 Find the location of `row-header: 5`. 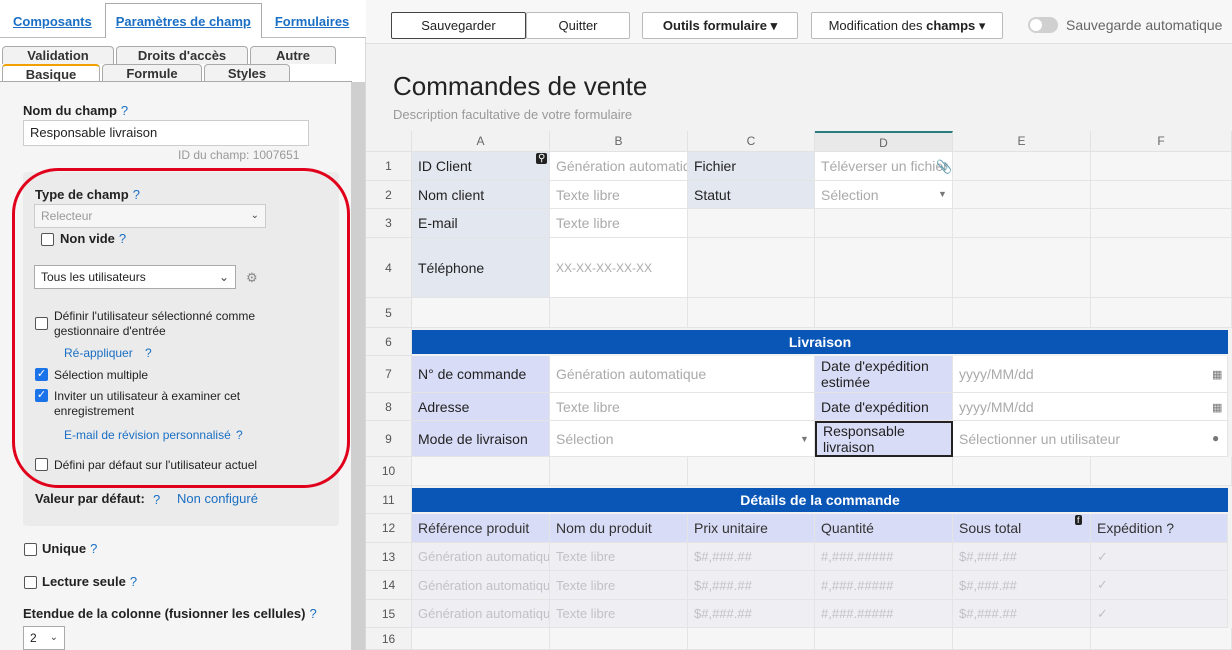

row-header: 5 is located at coordinates (389, 313).